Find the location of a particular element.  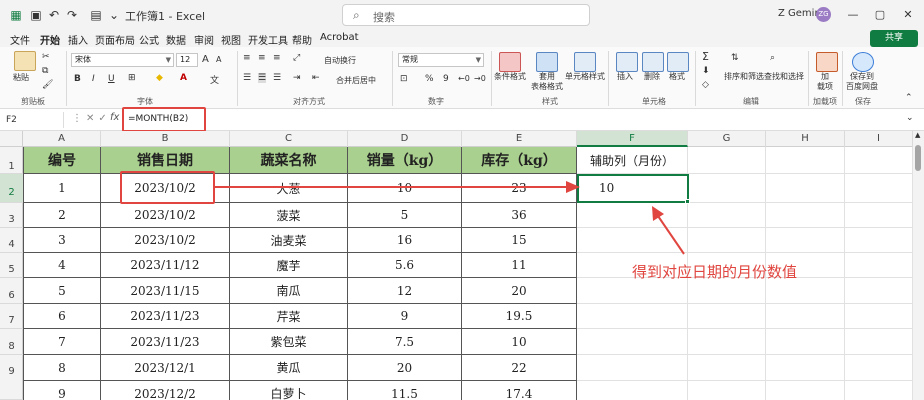

scrollbar-thumb is located at coordinates (918, 158).